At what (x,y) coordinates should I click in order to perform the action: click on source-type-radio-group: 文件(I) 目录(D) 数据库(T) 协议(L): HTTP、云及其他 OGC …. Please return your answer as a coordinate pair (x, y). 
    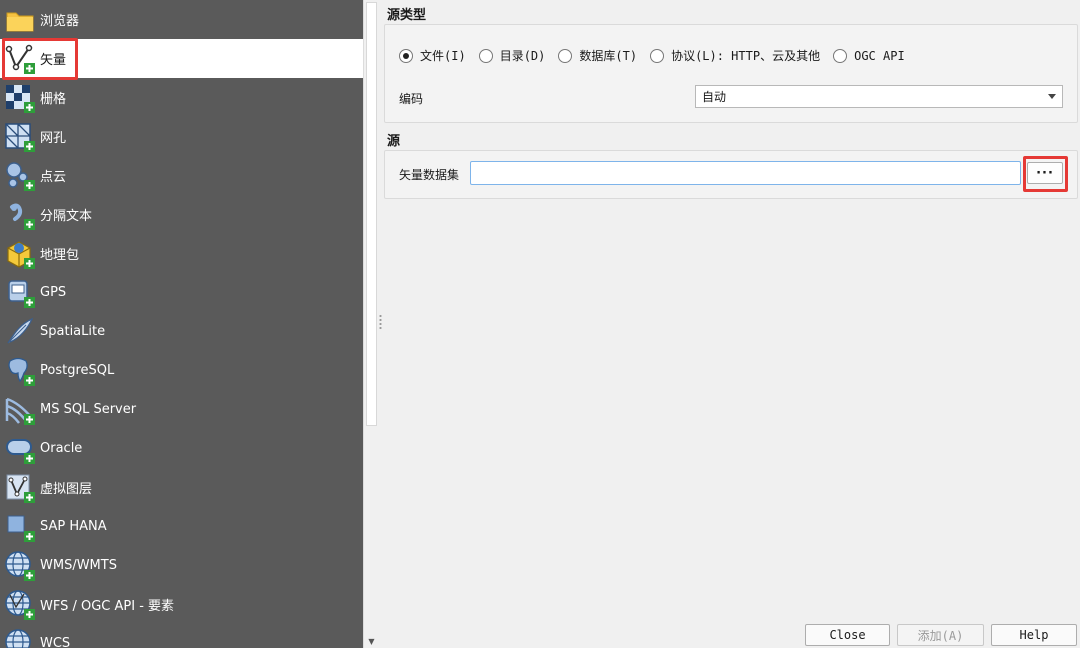
    Looking at the image, I should click on (658, 55).